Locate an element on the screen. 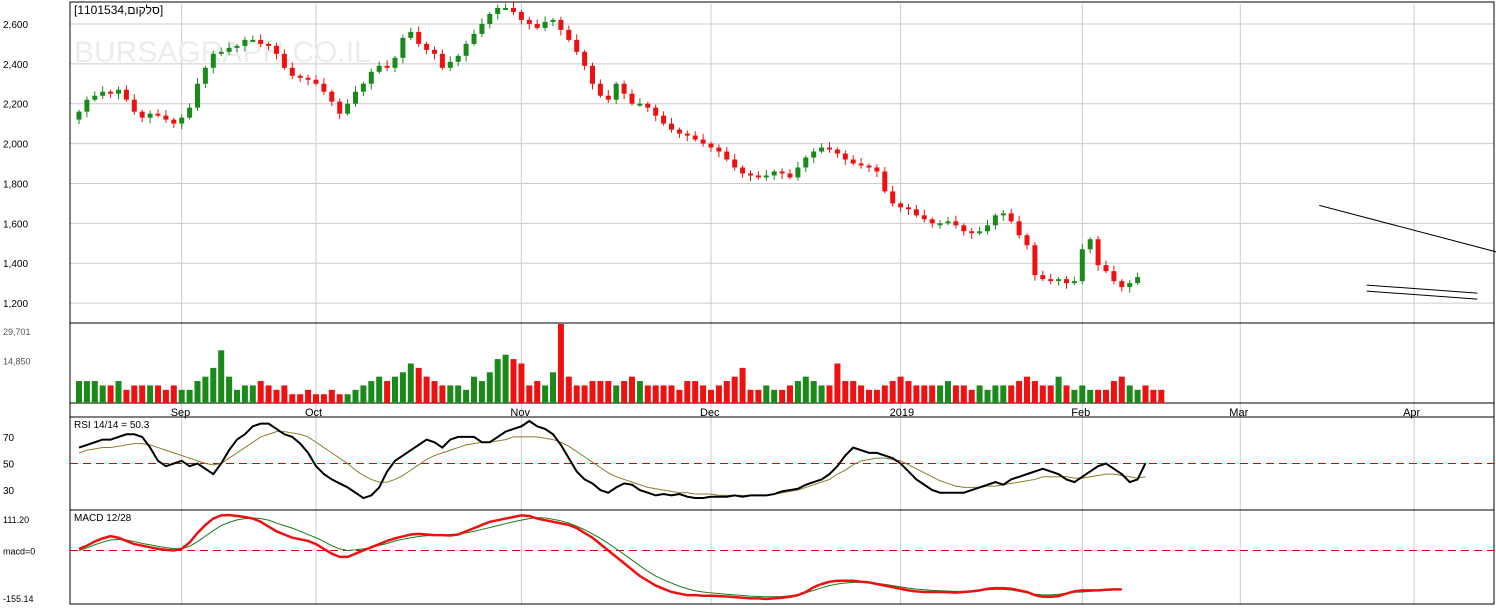 The width and height of the screenshot is (1496, 611). price-tick-label: 2,200 is located at coordinates (15, 105).